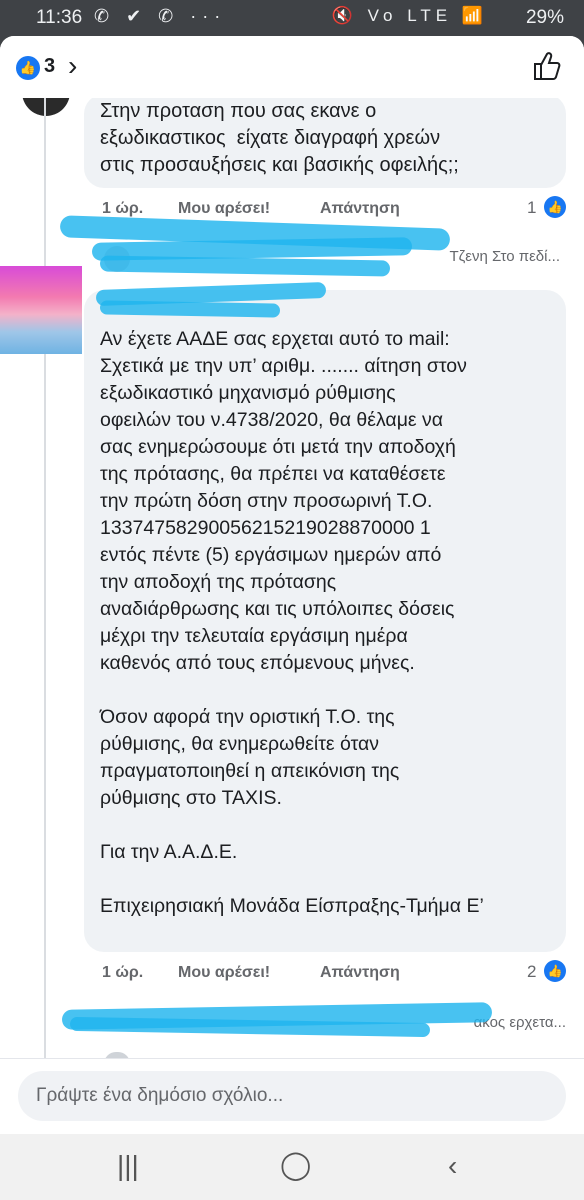 The width and height of the screenshot is (584, 1200). Describe the element at coordinates (41, 310) in the screenshot. I see `commenter-avatar` at that location.